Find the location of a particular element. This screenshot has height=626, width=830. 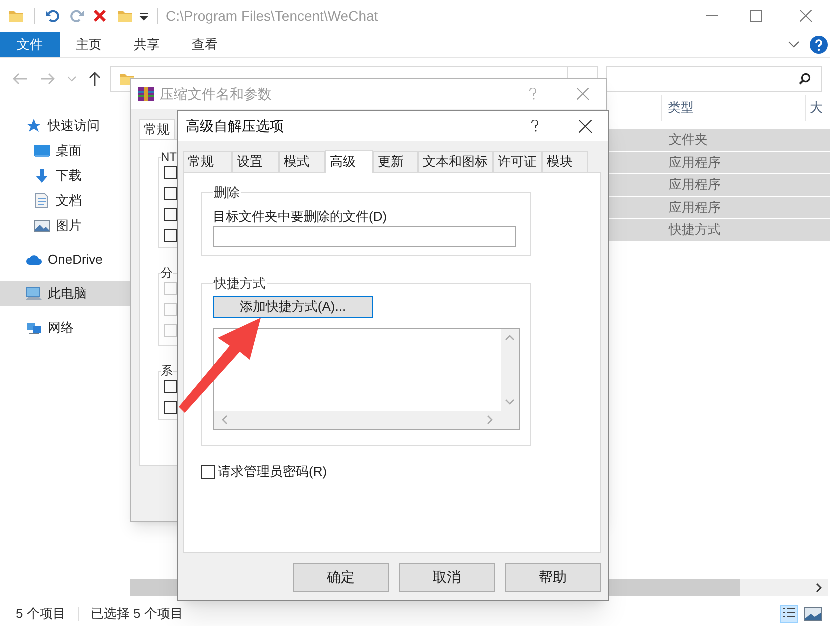

dialog-title: 压缩文件名和参数 is located at coordinates (216, 94).